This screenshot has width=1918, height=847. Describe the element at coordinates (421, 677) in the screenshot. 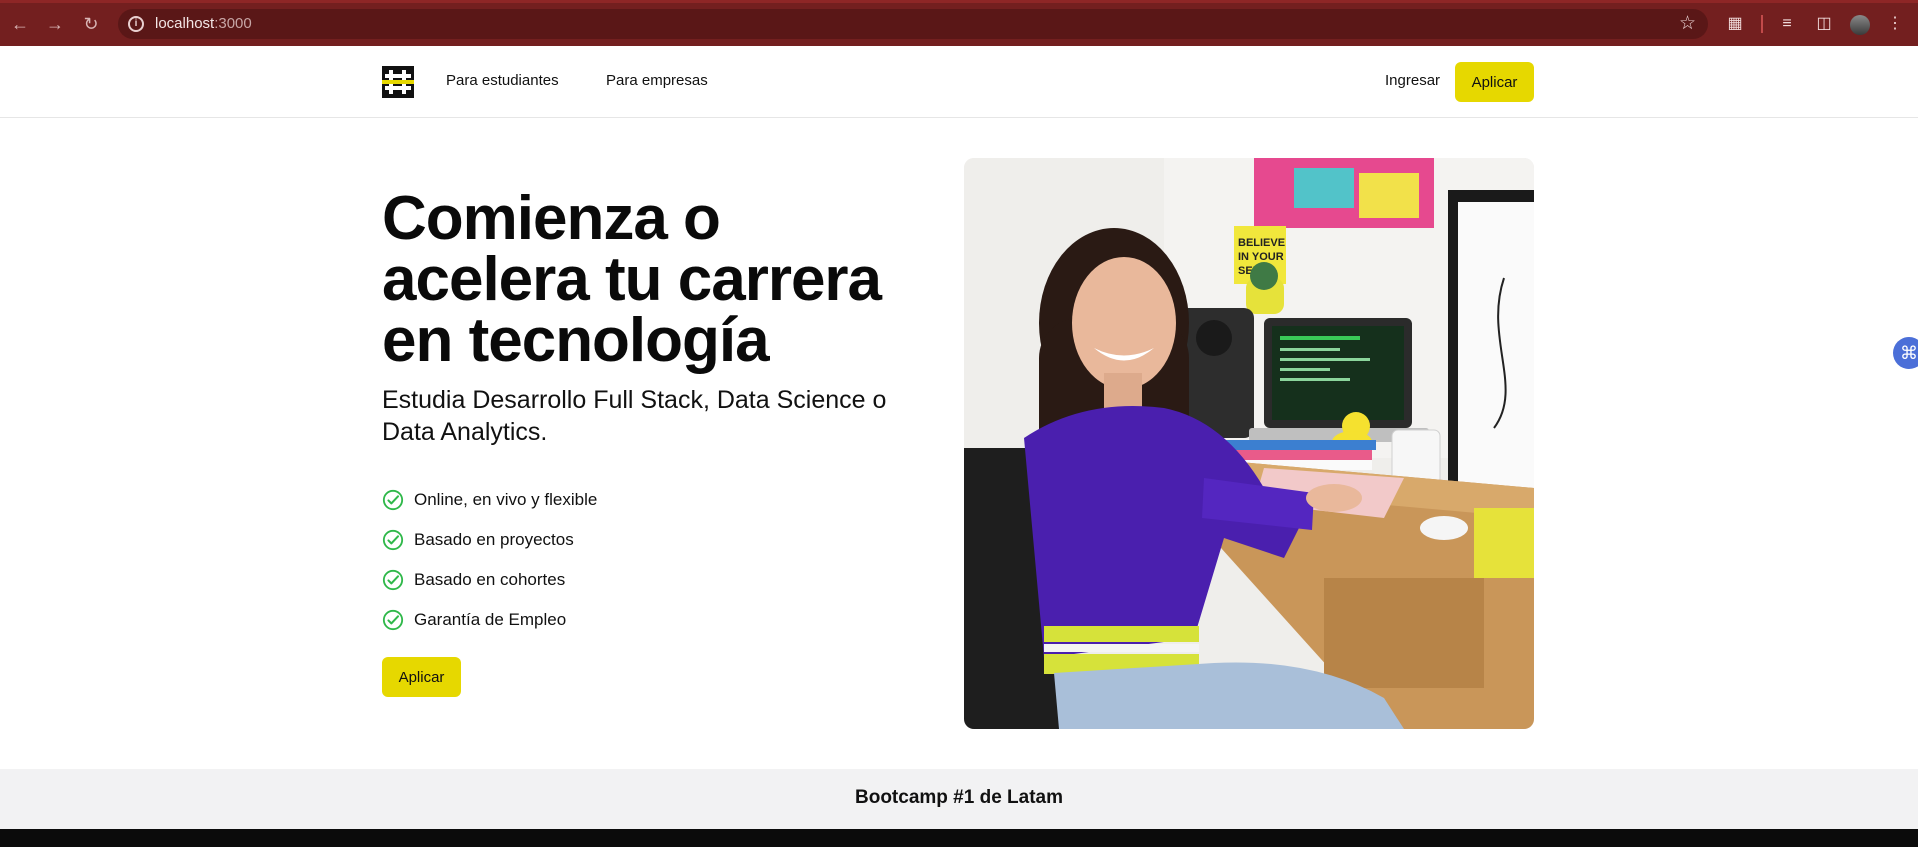

I see `hero-apply-button: Aplicar` at that location.